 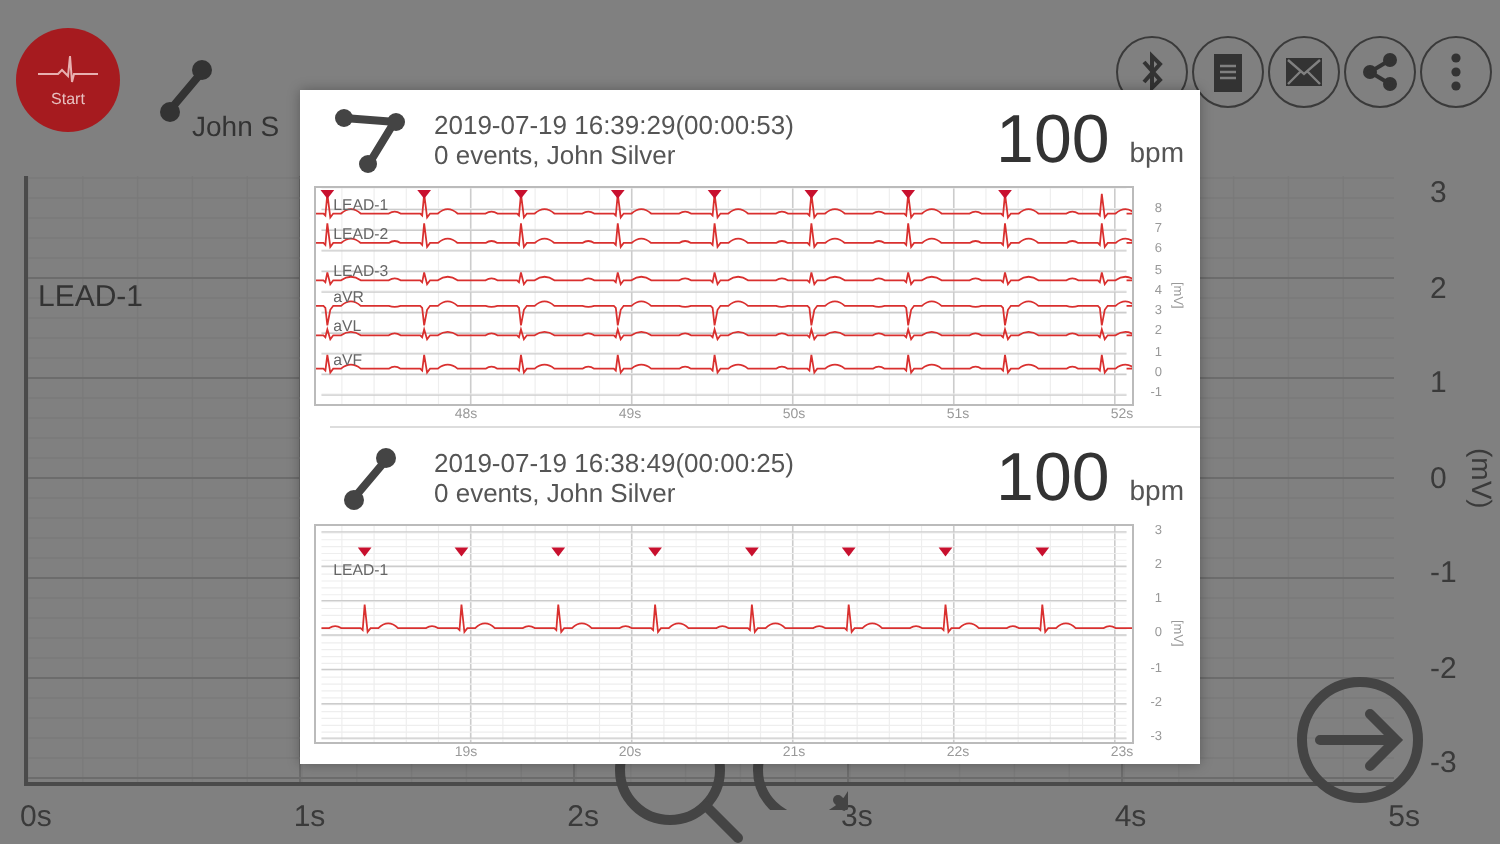 What do you see at coordinates (1443, 573) in the screenshot?
I see `axis-tick: -1` at bounding box center [1443, 573].